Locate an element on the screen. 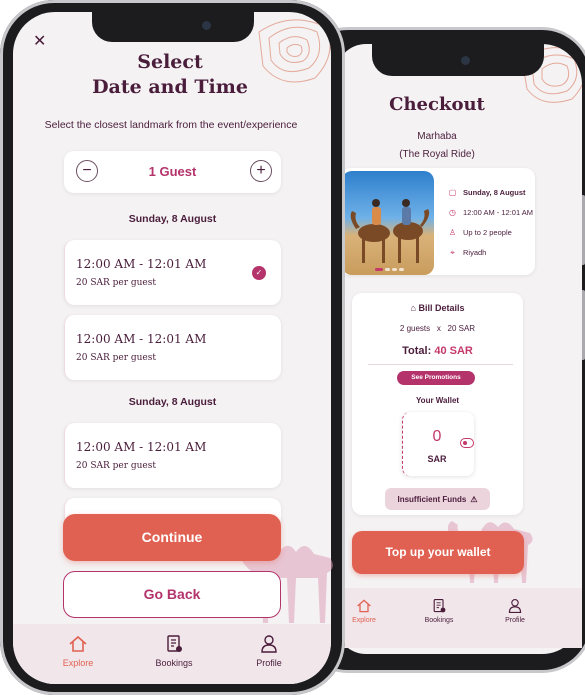 This screenshot has width=585, height=695. detail-time-text: 12:00 AM - 12:01 AM is located at coordinates (498, 212).